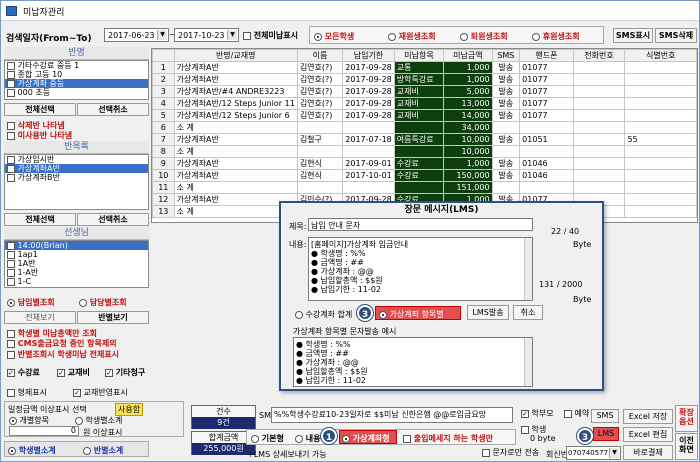 Image resolution: width=700 pixels, height=462 pixels. Describe the element at coordinates (424, 79) in the screenshot. I see `table-row: 2 가상계좌A반 김연호(?) 2017-09-28 방학특강료 1,000 발송 01077` at that location.